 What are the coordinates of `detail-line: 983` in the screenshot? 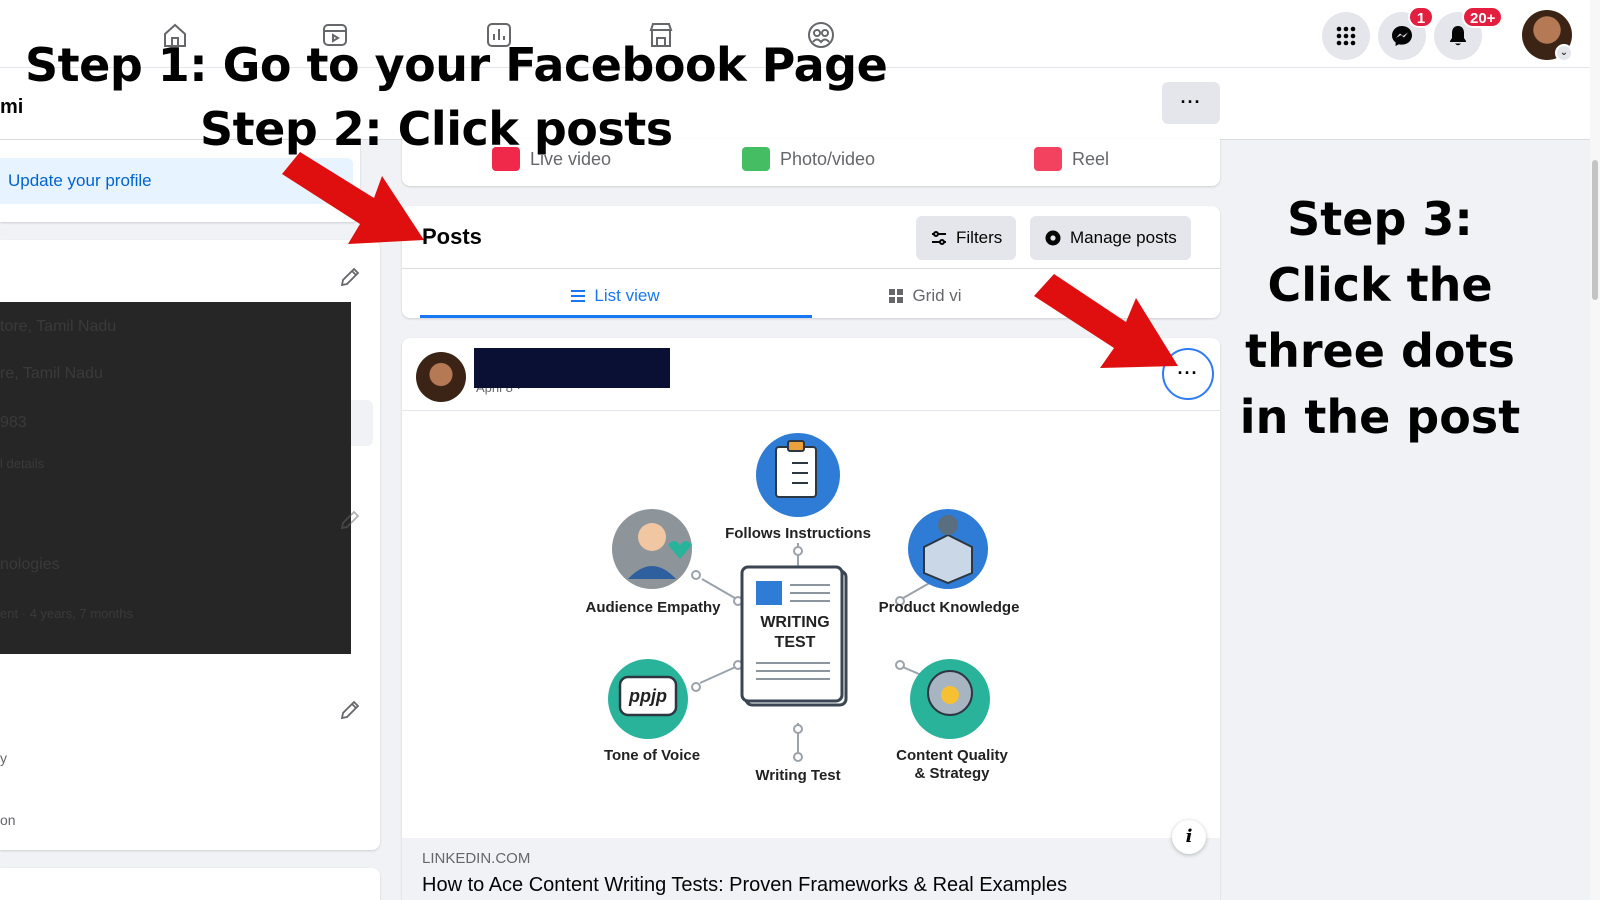 It's located at (13, 422).